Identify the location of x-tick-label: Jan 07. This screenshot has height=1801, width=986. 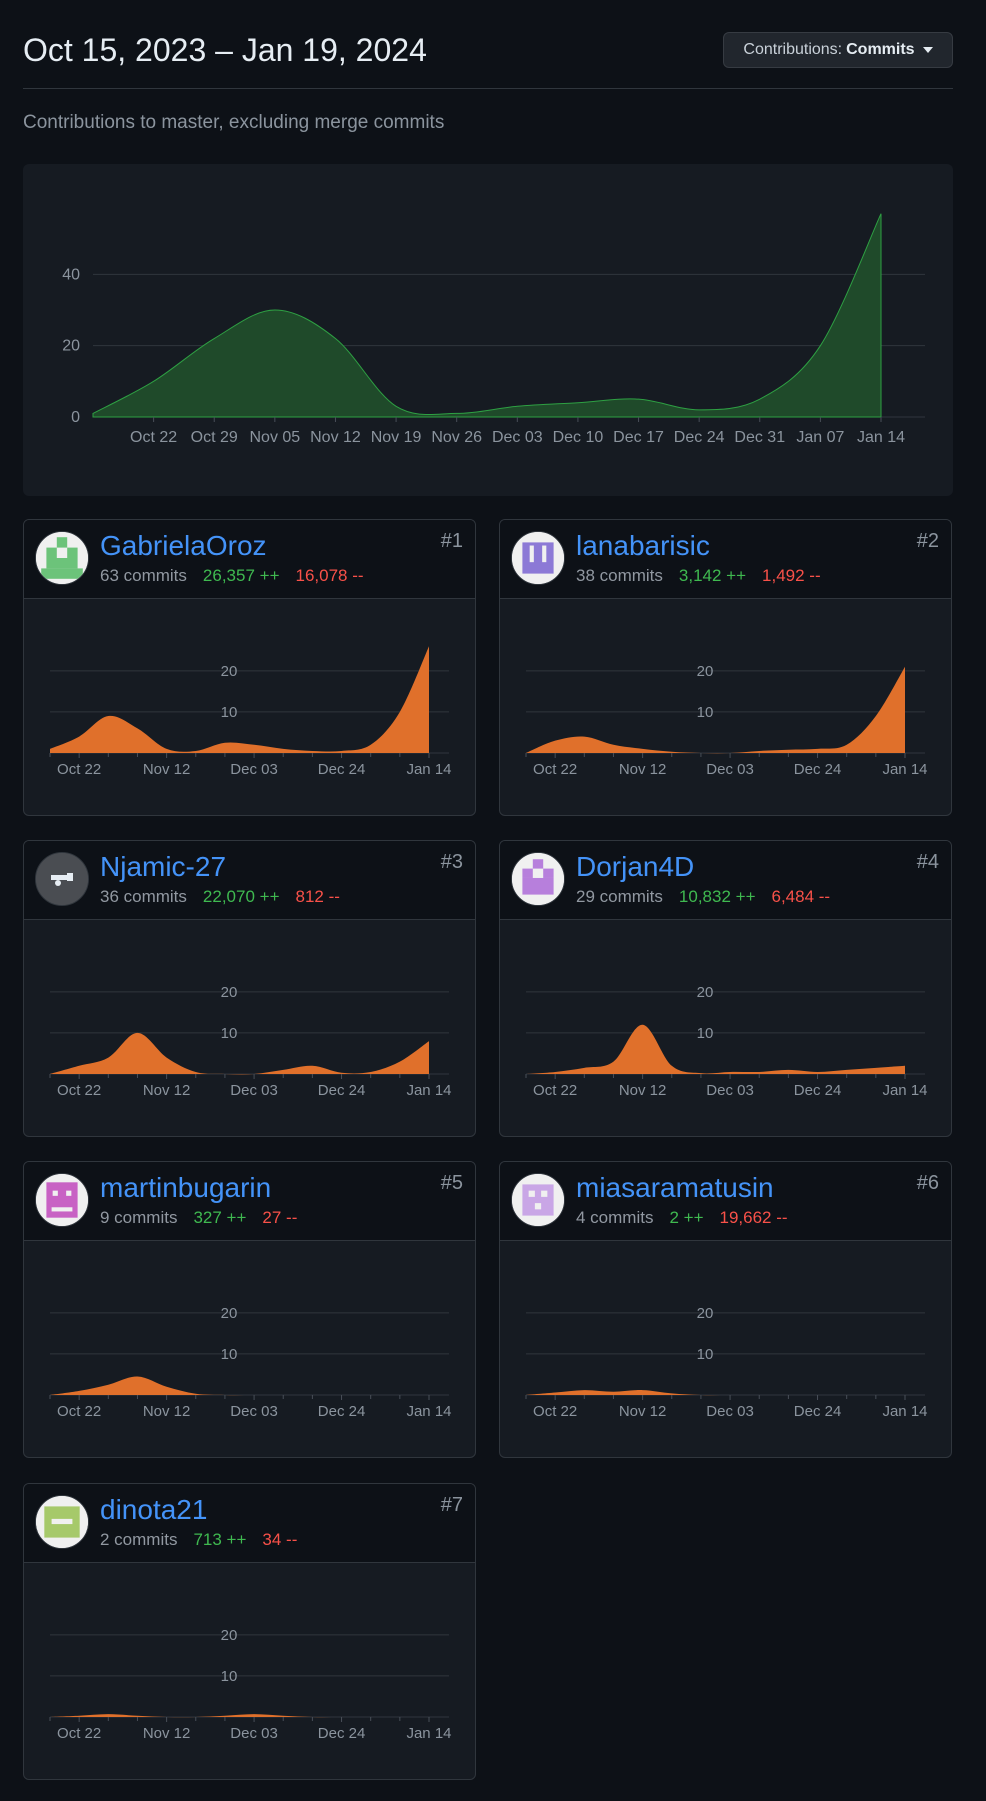
(820, 437).